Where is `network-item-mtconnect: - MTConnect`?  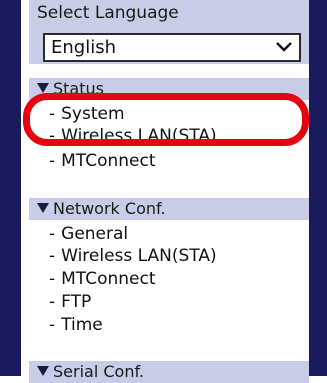 network-item-mtconnect: - MTConnect is located at coordinates (102, 279).